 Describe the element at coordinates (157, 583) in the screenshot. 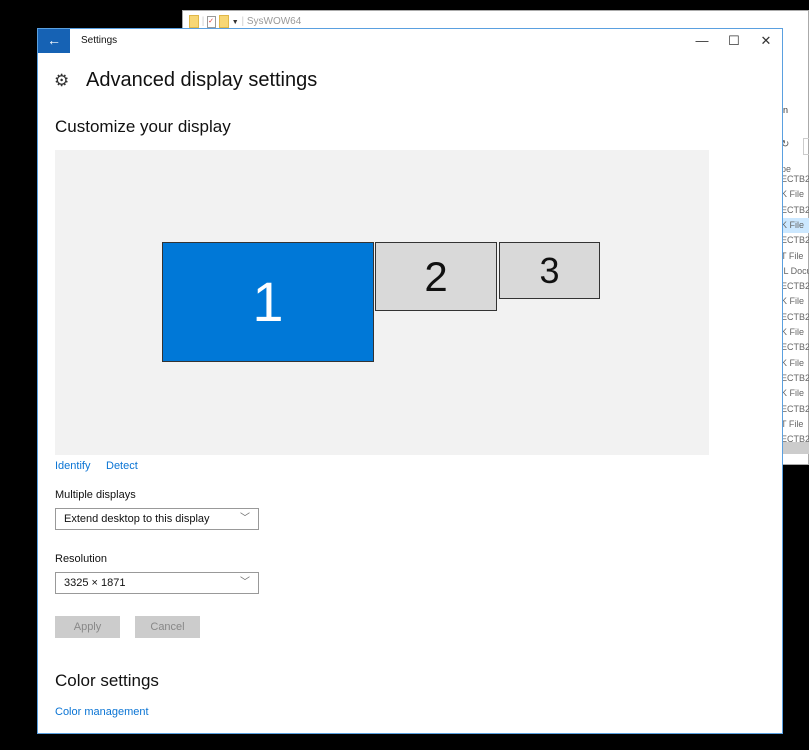

I see `resolution-dropdown: 3325 × 1871 ﹀` at that location.